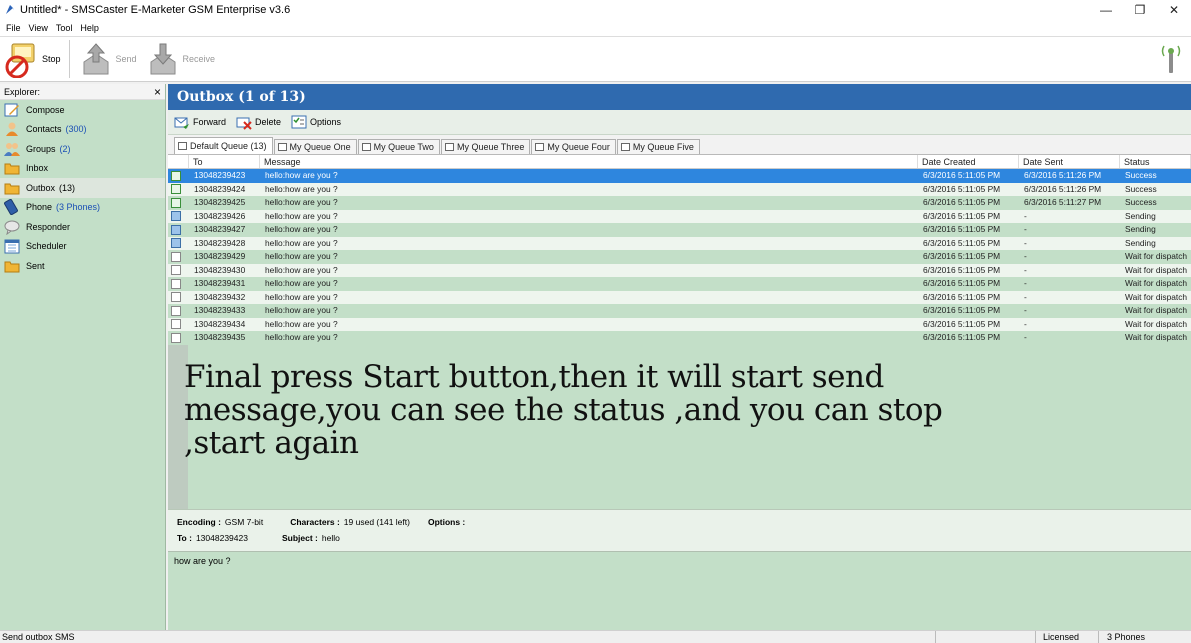 This screenshot has height=643, width=1191. Describe the element at coordinates (82, 266) in the screenshot. I see `nav-item-sent: Sent` at that location.